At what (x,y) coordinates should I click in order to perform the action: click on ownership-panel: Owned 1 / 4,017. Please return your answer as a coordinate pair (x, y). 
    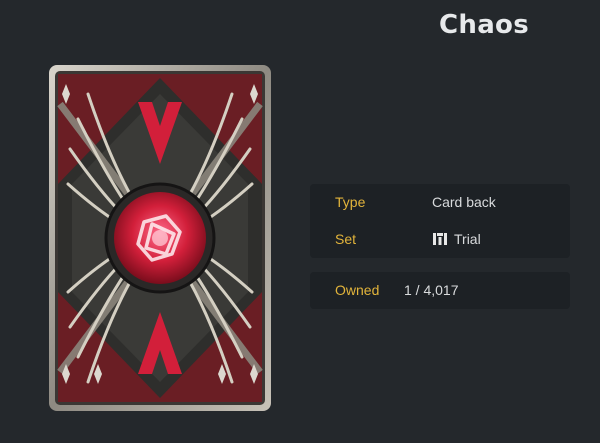
    Looking at the image, I should click on (440, 290).